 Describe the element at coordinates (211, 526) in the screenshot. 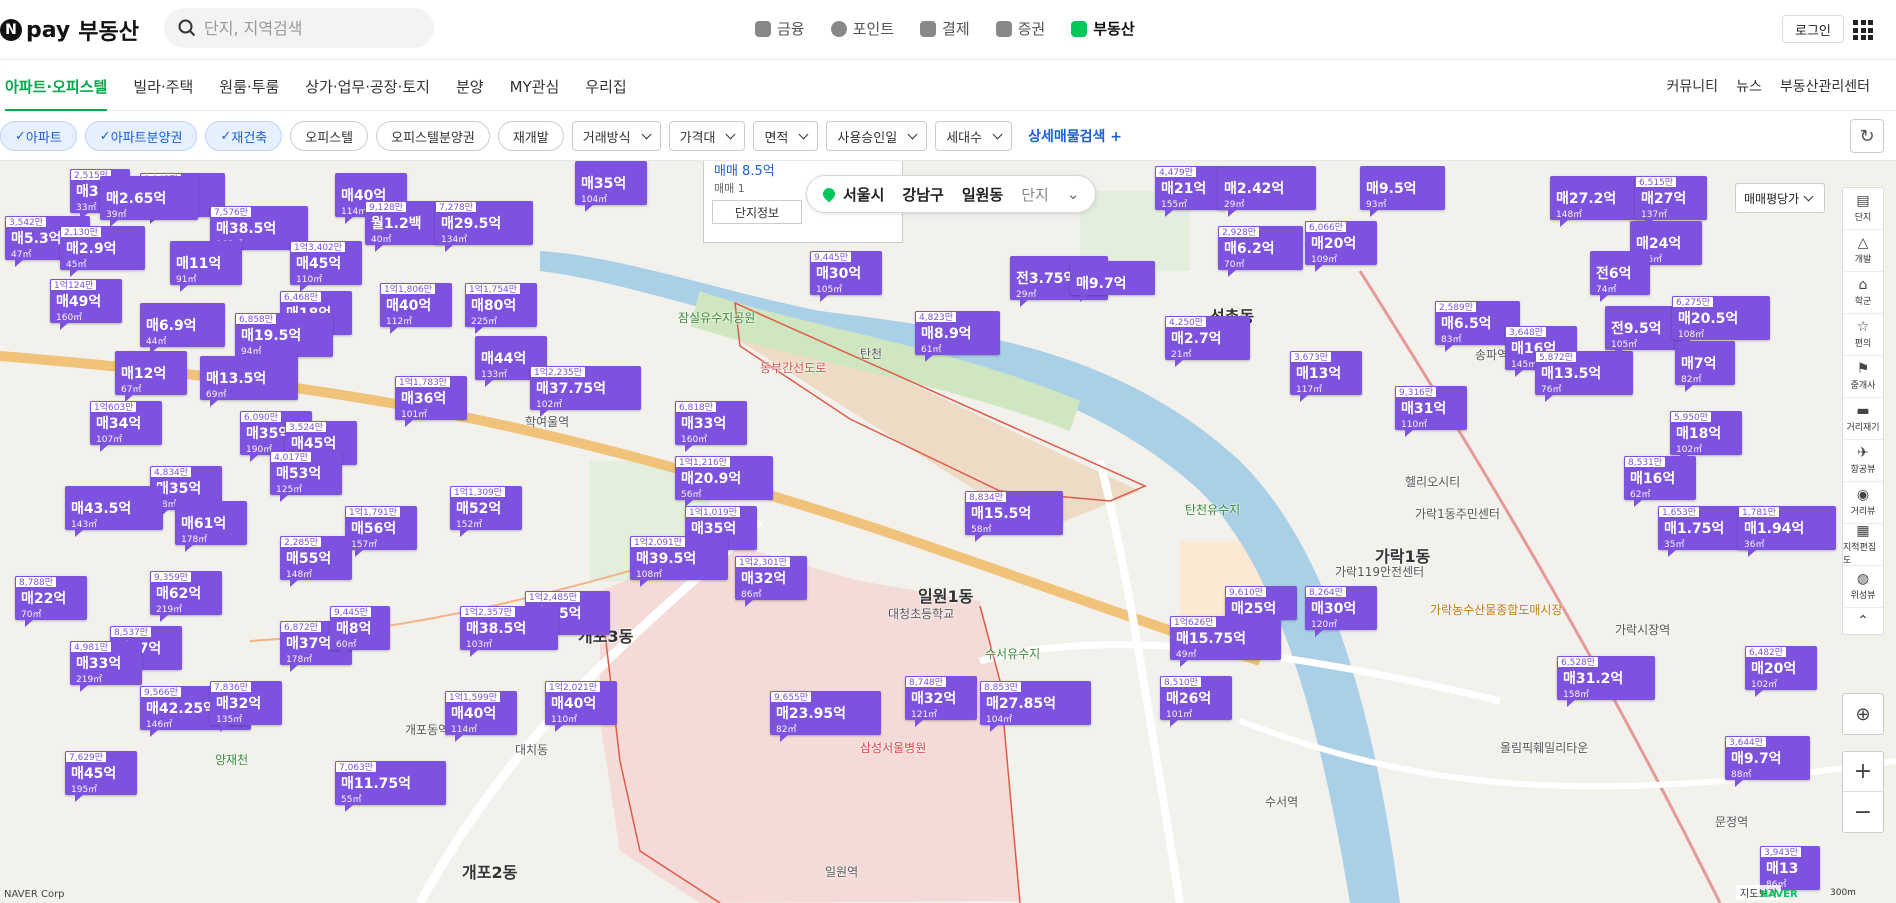

I see `listing-marker: 매61억 178㎡` at that location.